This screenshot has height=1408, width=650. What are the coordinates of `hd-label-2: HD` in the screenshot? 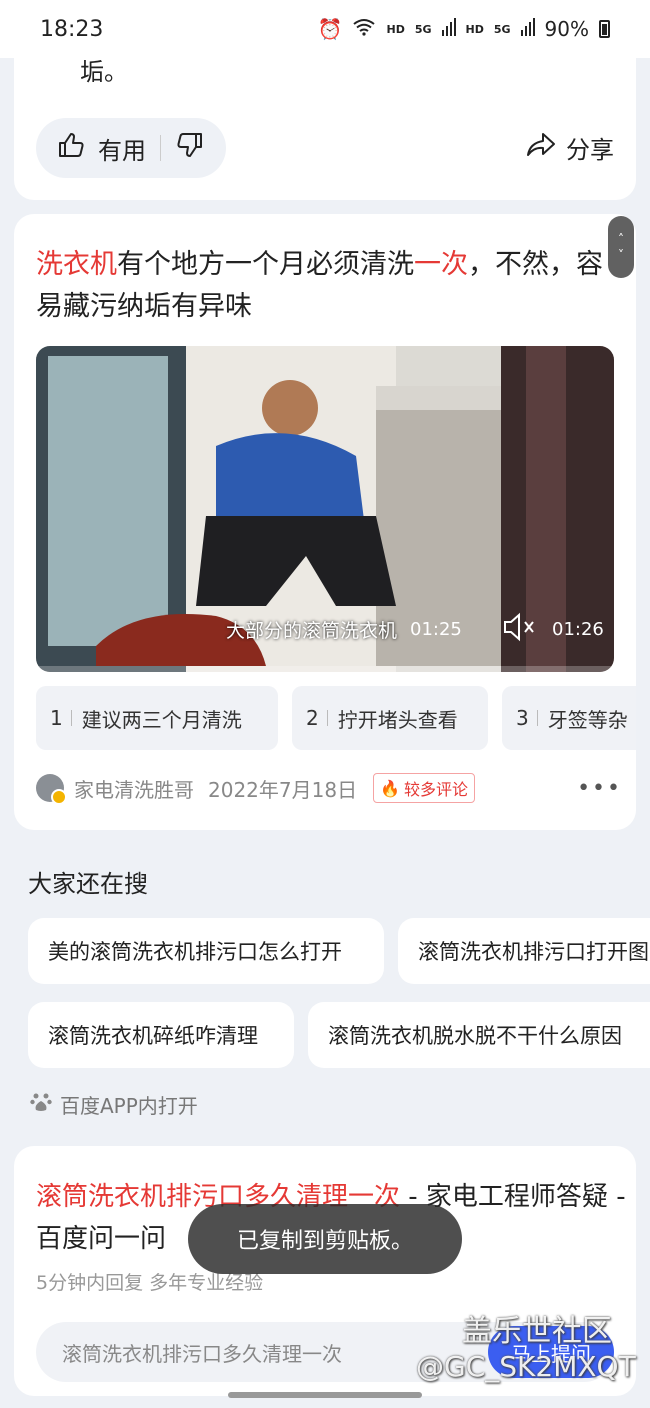 It's located at (474, 29).